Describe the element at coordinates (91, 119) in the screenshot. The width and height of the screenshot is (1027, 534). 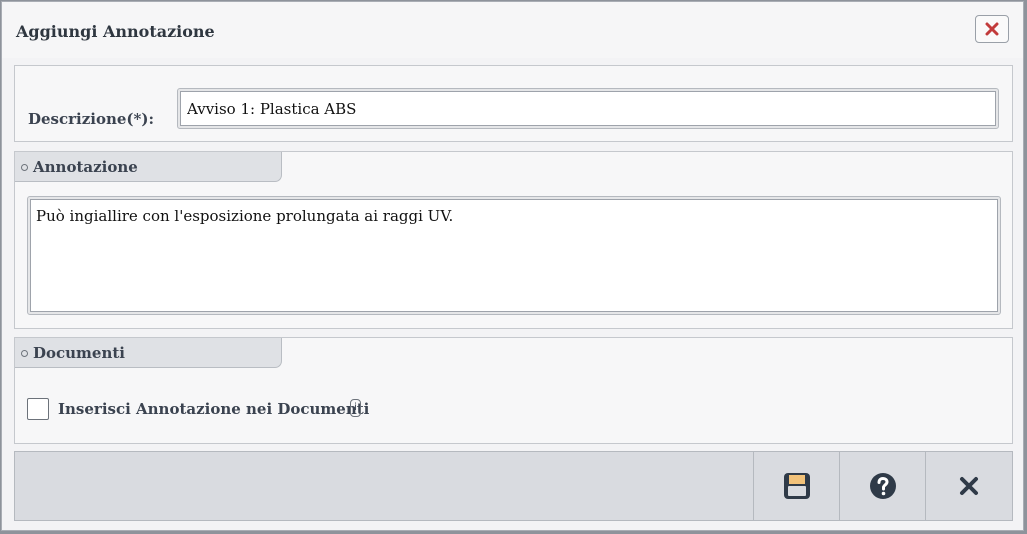
I see `descrizione-label: Descrizione(*):` at that location.